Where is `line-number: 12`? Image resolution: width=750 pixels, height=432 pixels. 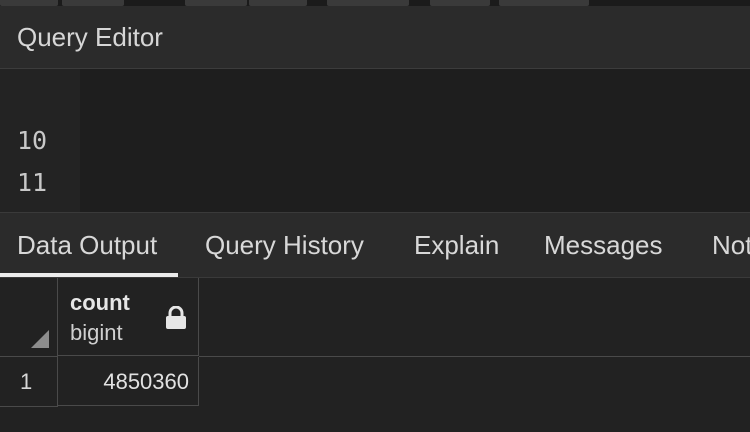 line-number: 12 is located at coordinates (37, 208).